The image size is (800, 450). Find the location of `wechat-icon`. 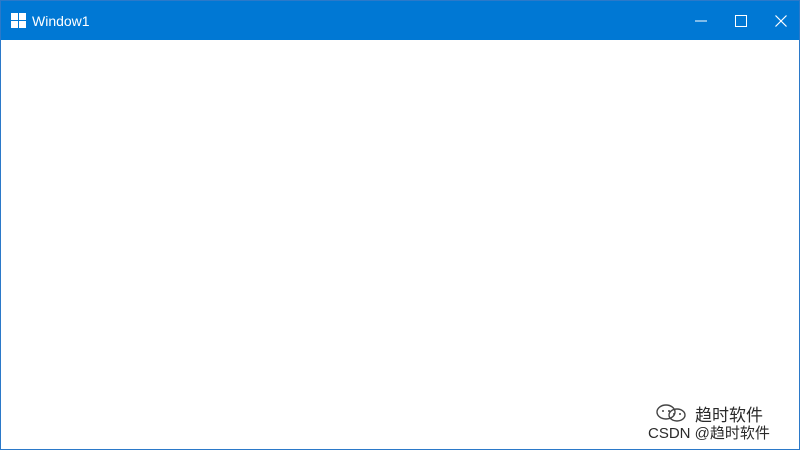

wechat-icon is located at coordinates (671, 413).